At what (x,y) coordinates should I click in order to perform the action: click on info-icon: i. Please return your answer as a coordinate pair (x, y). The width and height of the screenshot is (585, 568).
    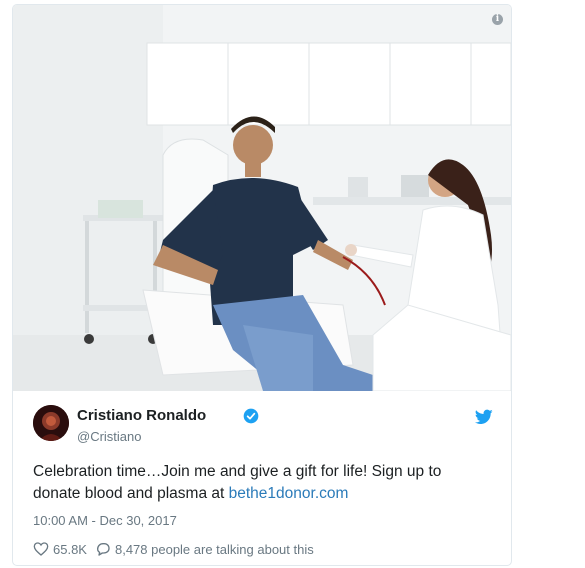
    Looking at the image, I should click on (497, 19).